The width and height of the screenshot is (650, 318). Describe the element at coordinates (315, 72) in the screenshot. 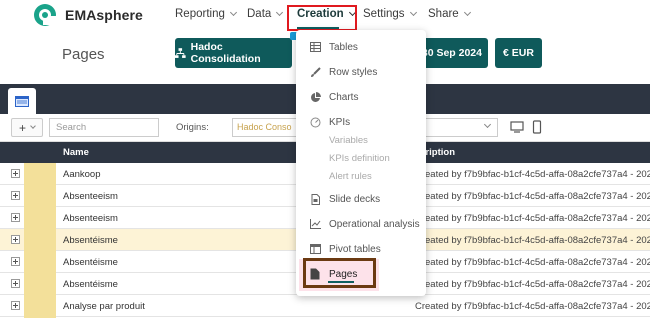

I see `brush-icon` at that location.